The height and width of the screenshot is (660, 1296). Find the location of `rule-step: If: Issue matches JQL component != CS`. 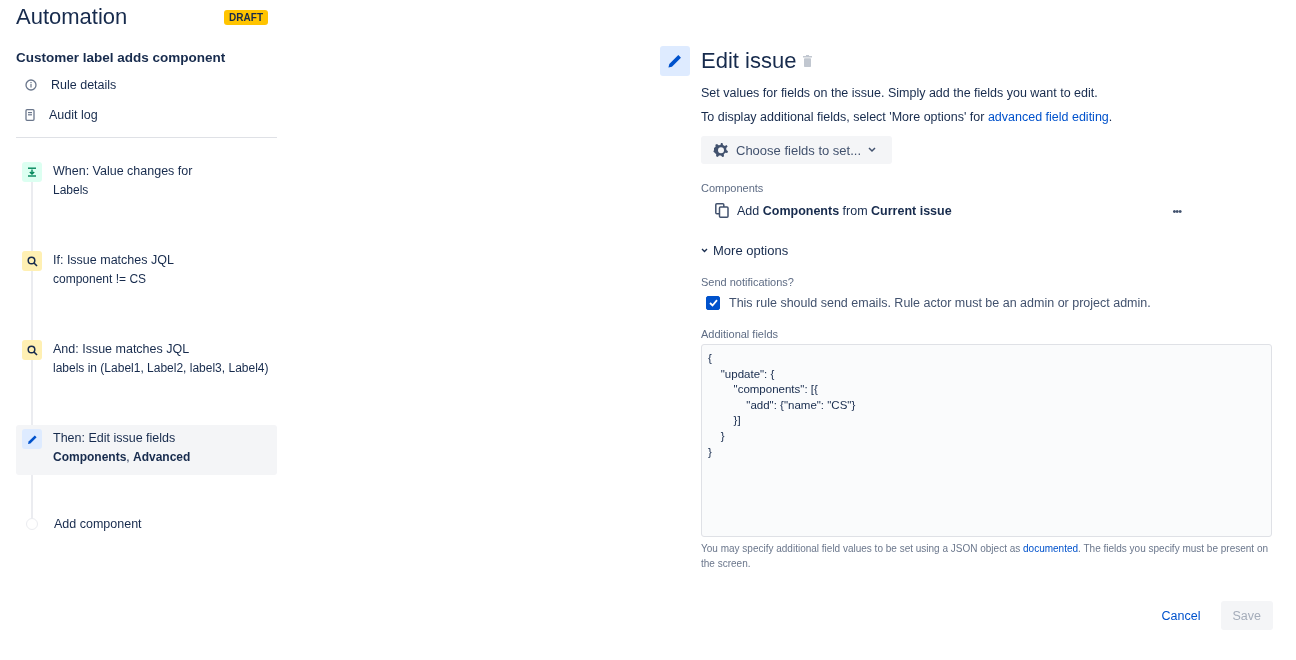

rule-step: If: Issue matches JQL component != CS is located at coordinates (146, 291).